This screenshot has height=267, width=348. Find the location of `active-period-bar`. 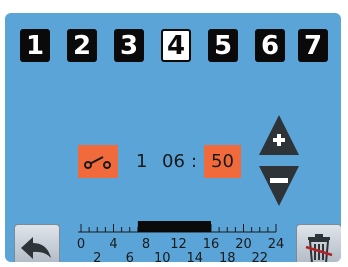

active-period-bar is located at coordinates (174, 226).